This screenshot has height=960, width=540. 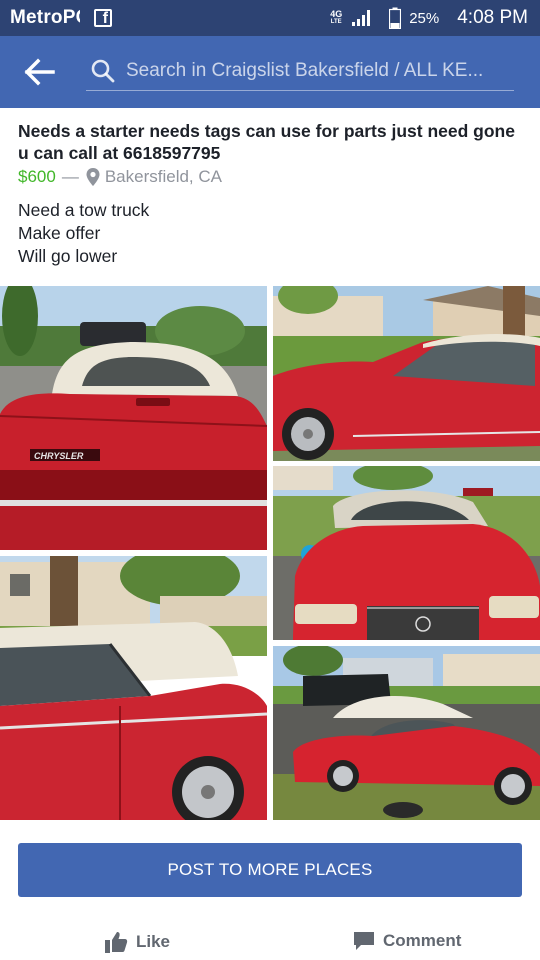 I want to click on price: $600, so click(x=37, y=176).